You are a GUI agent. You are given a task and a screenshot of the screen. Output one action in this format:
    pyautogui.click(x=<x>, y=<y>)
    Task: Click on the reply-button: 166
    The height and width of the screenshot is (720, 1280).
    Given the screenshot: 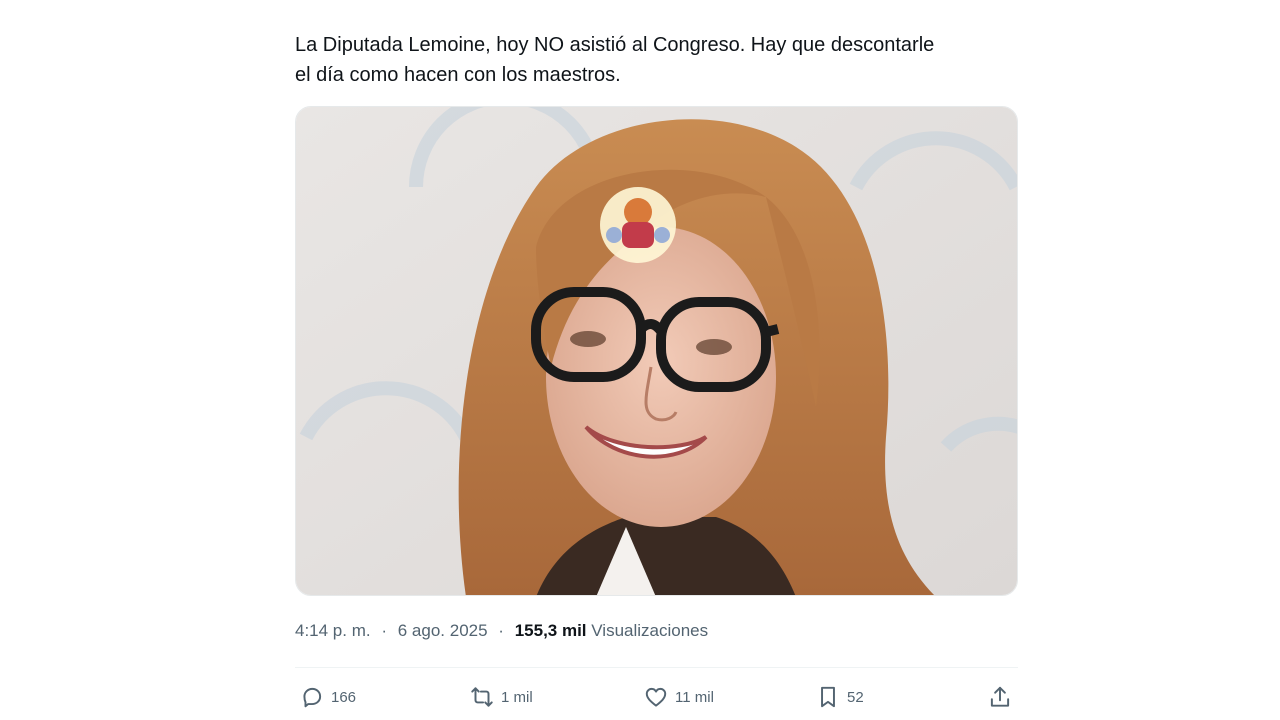 What is the action you would take?
    pyautogui.click(x=327, y=697)
    